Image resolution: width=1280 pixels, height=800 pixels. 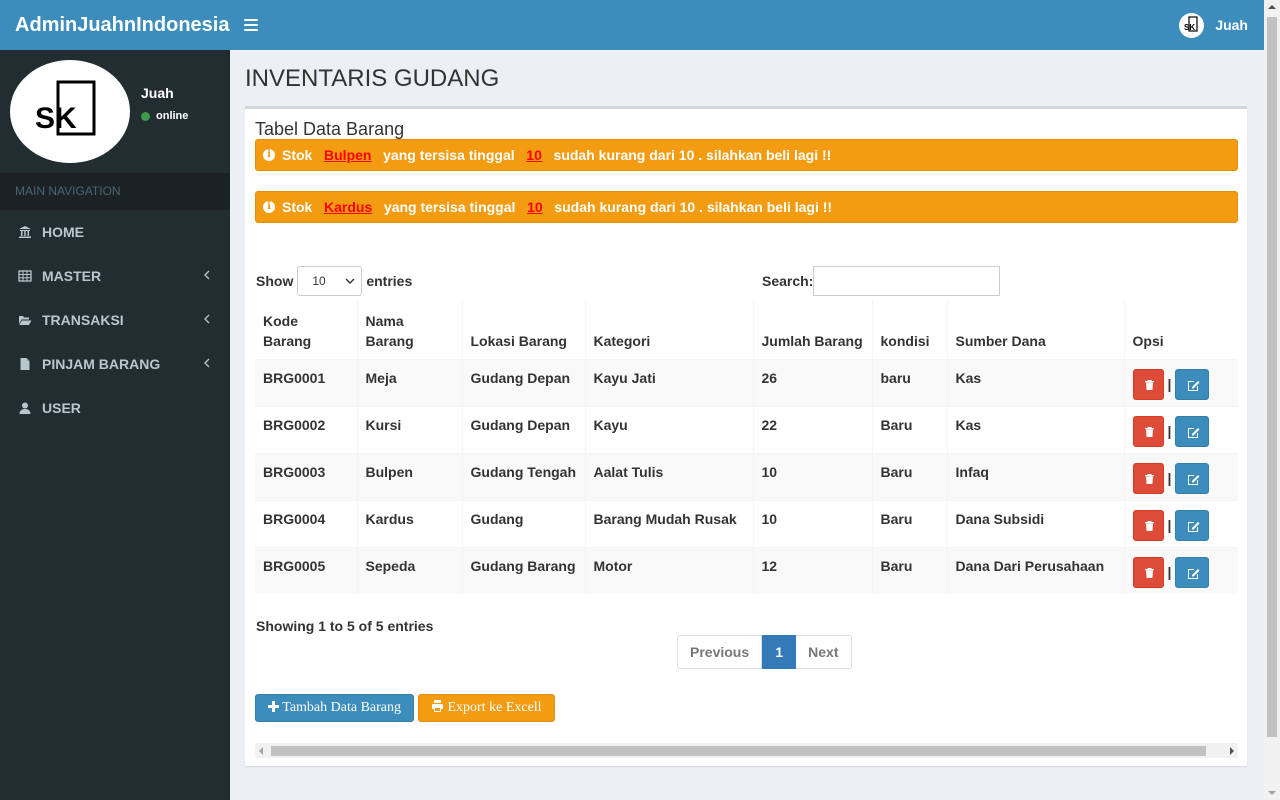 What do you see at coordinates (350, 281) in the screenshot?
I see `chevron-down-icon` at bounding box center [350, 281].